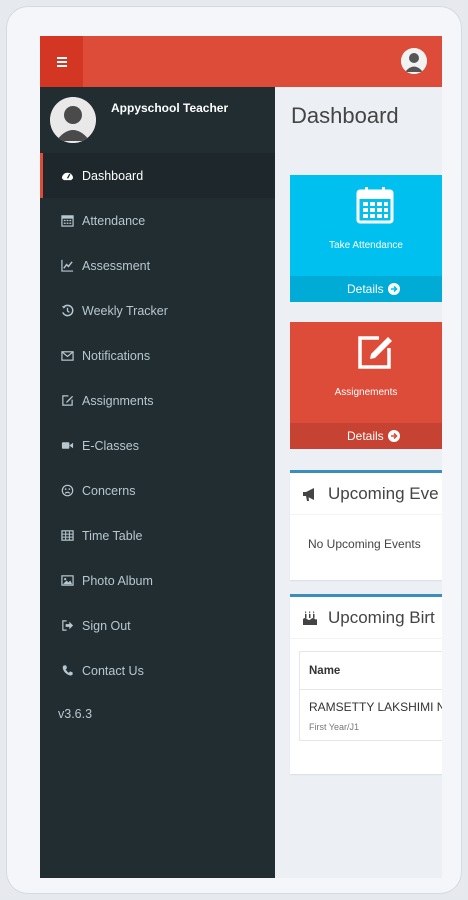  What do you see at coordinates (113, 670) in the screenshot?
I see `sidebar-item-label: Contact Us` at bounding box center [113, 670].